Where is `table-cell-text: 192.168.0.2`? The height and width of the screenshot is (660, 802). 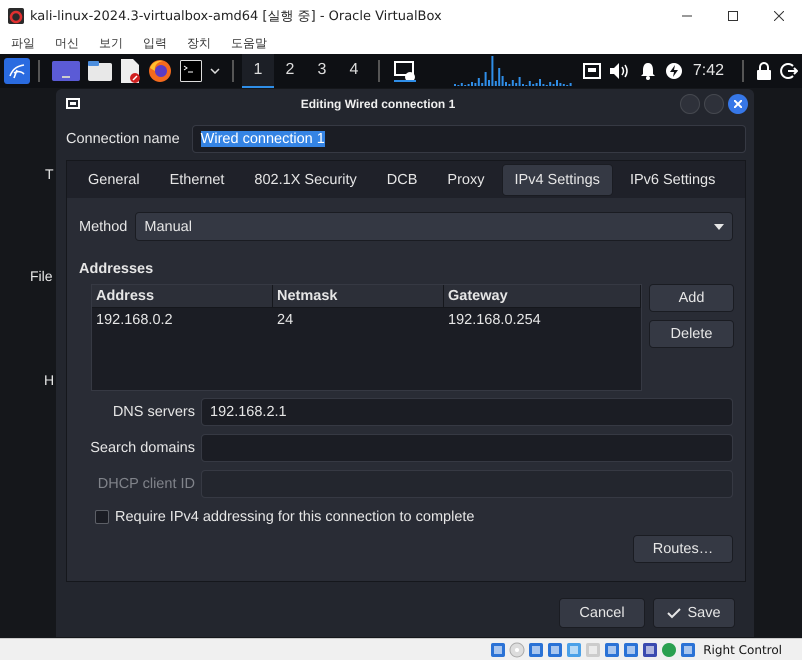
table-cell-text: 192.168.0.2 is located at coordinates (134, 320).